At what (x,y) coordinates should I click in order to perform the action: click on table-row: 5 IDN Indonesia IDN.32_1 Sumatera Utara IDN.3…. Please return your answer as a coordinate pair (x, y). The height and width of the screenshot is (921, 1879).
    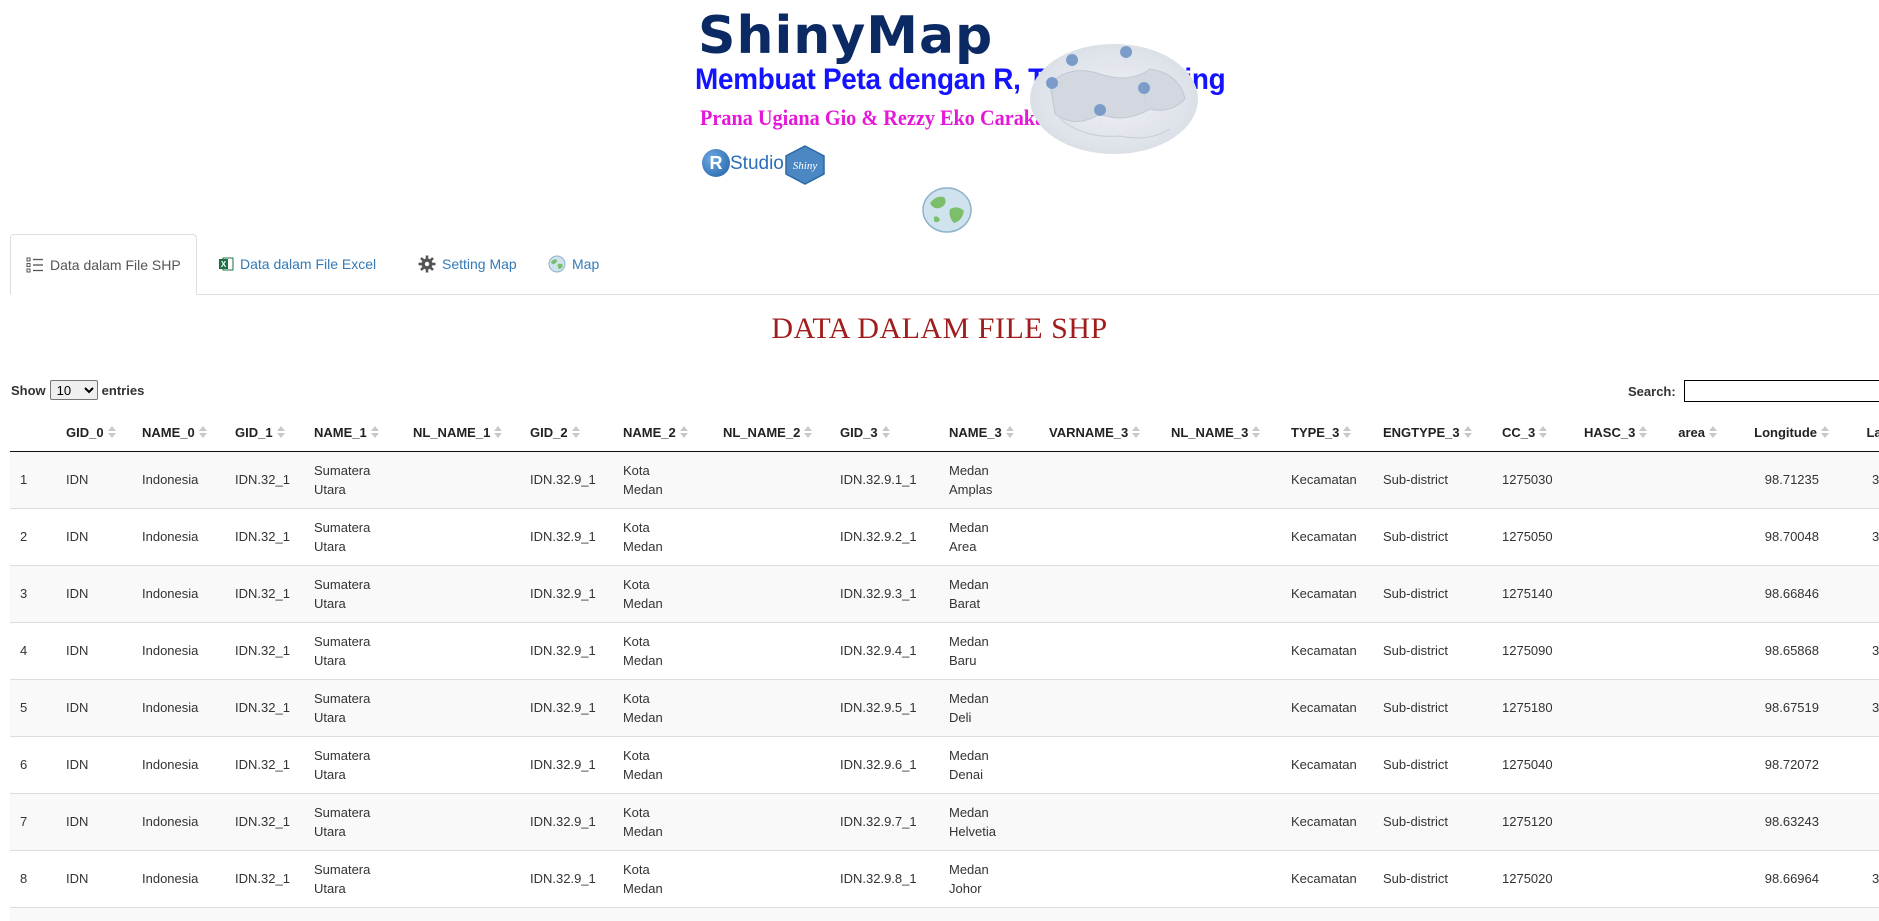
    Looking at the image, I should click on (944, 707).